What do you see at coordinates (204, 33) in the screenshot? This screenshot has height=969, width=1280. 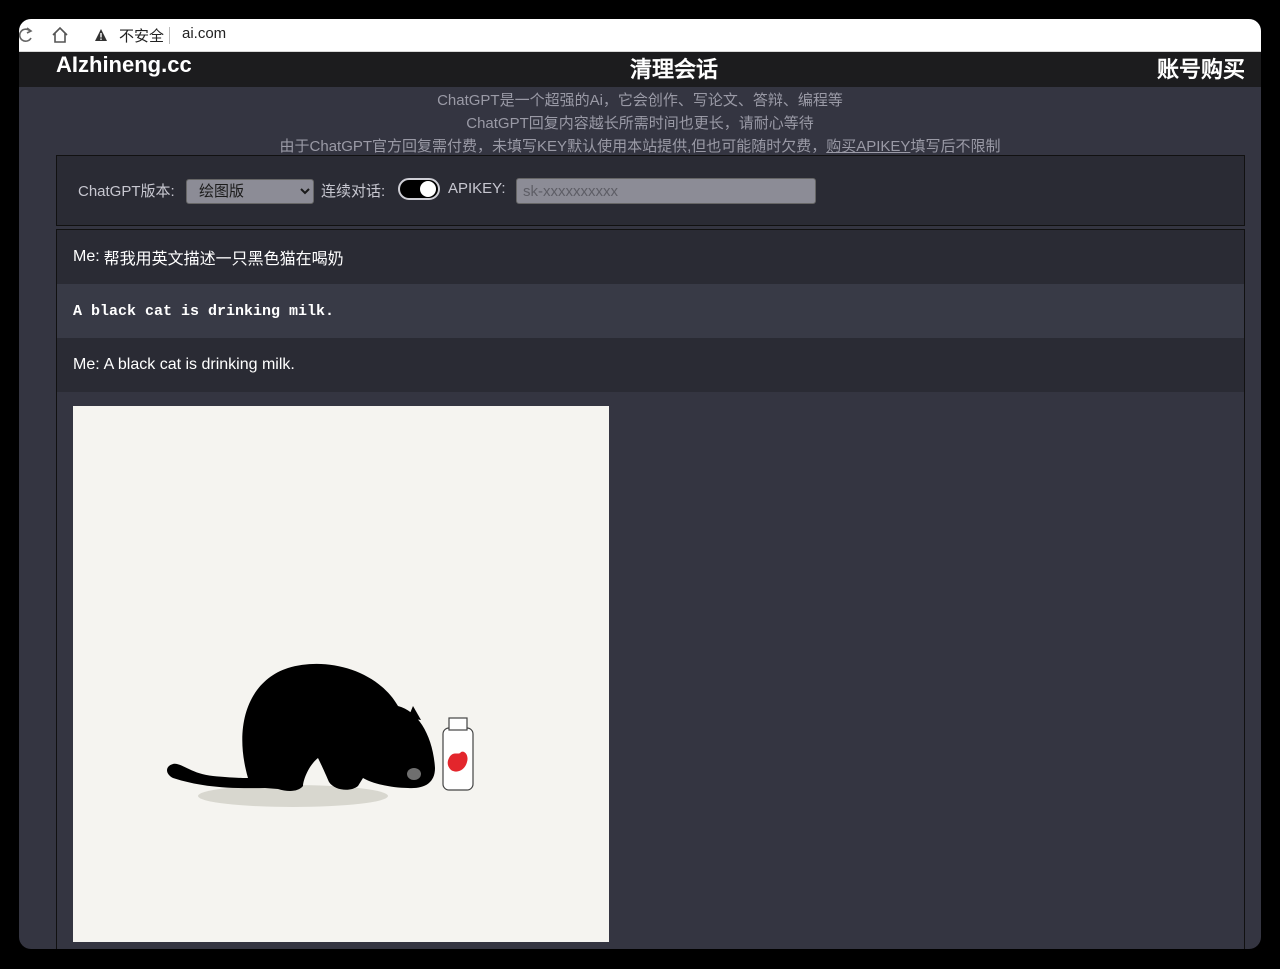 I see `url-field: ai.com` at bounding box center [204, 33].